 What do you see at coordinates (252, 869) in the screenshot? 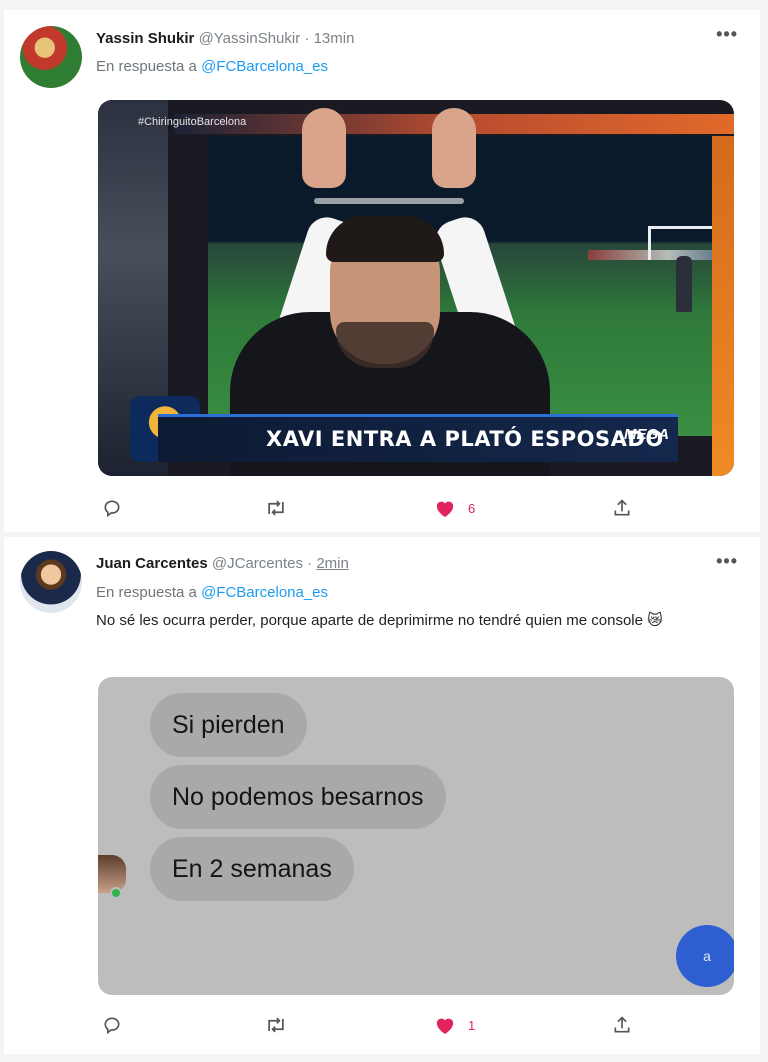
I see `chat-bubble: En 2 semanas` at bounding box center [252, 869].